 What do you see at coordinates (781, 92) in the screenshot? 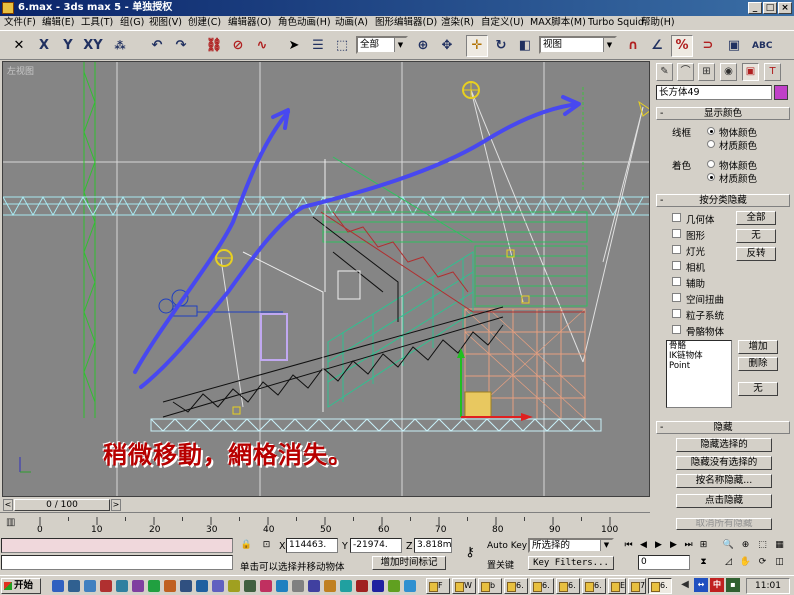
I see `object-color-swatch` at bounding box center [781, 92].